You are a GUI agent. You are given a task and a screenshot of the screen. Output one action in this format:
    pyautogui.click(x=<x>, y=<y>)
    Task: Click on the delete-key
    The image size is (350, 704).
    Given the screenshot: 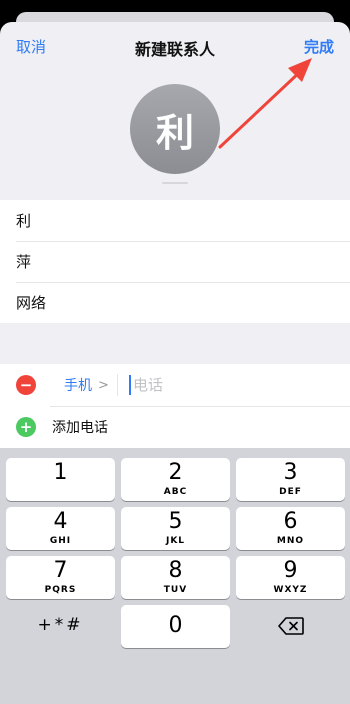 What is the action you would take?
    pyautogui.click(x=290, y=626)
    